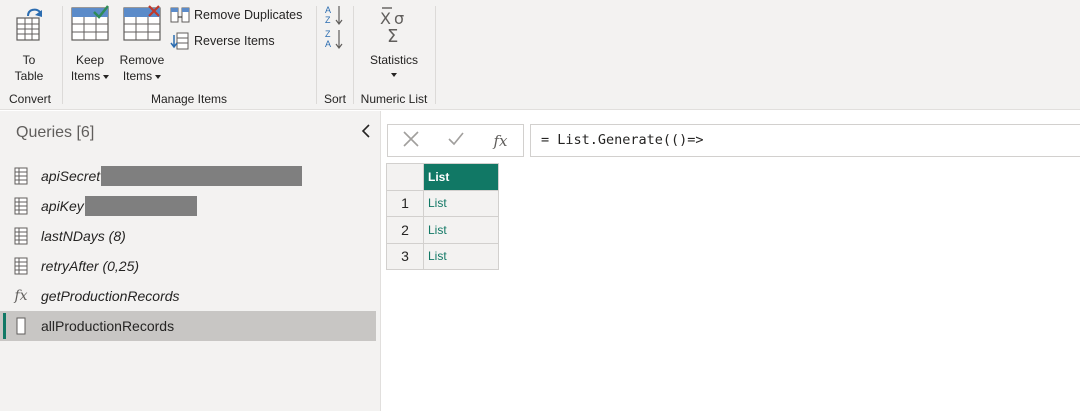 The height and width of the screenshot is (411, 1080). Describe the element at coordinates (90, 266) in the screenshot. I see `query-name: retryAfter (0,25)` at that location.